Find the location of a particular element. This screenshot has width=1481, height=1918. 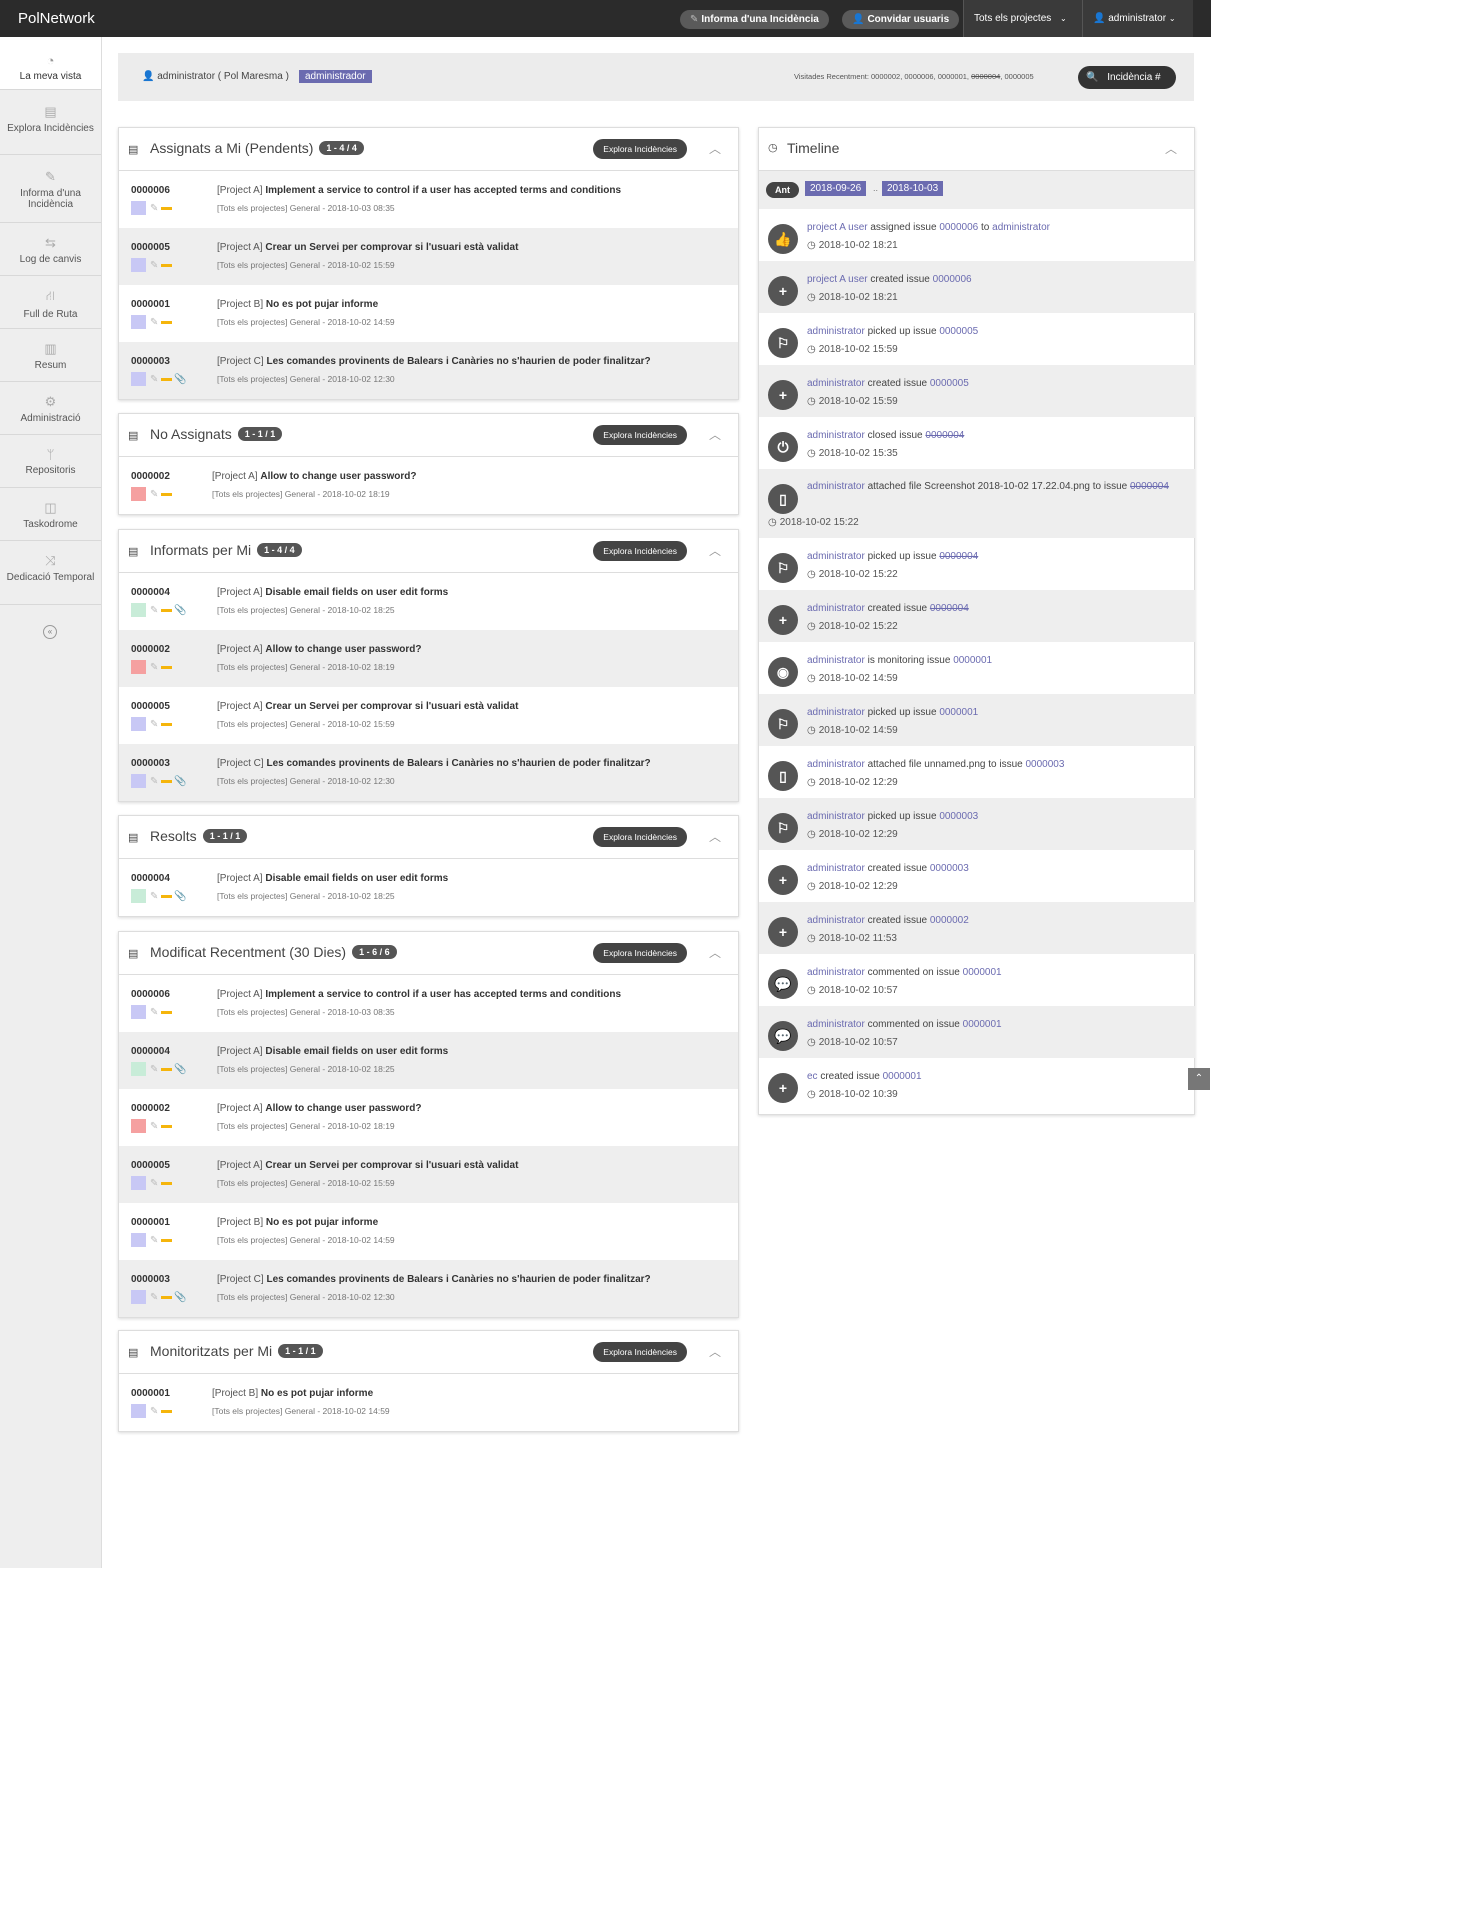

collapse-sidebar-icon: « is located at coordinates (50, 632).